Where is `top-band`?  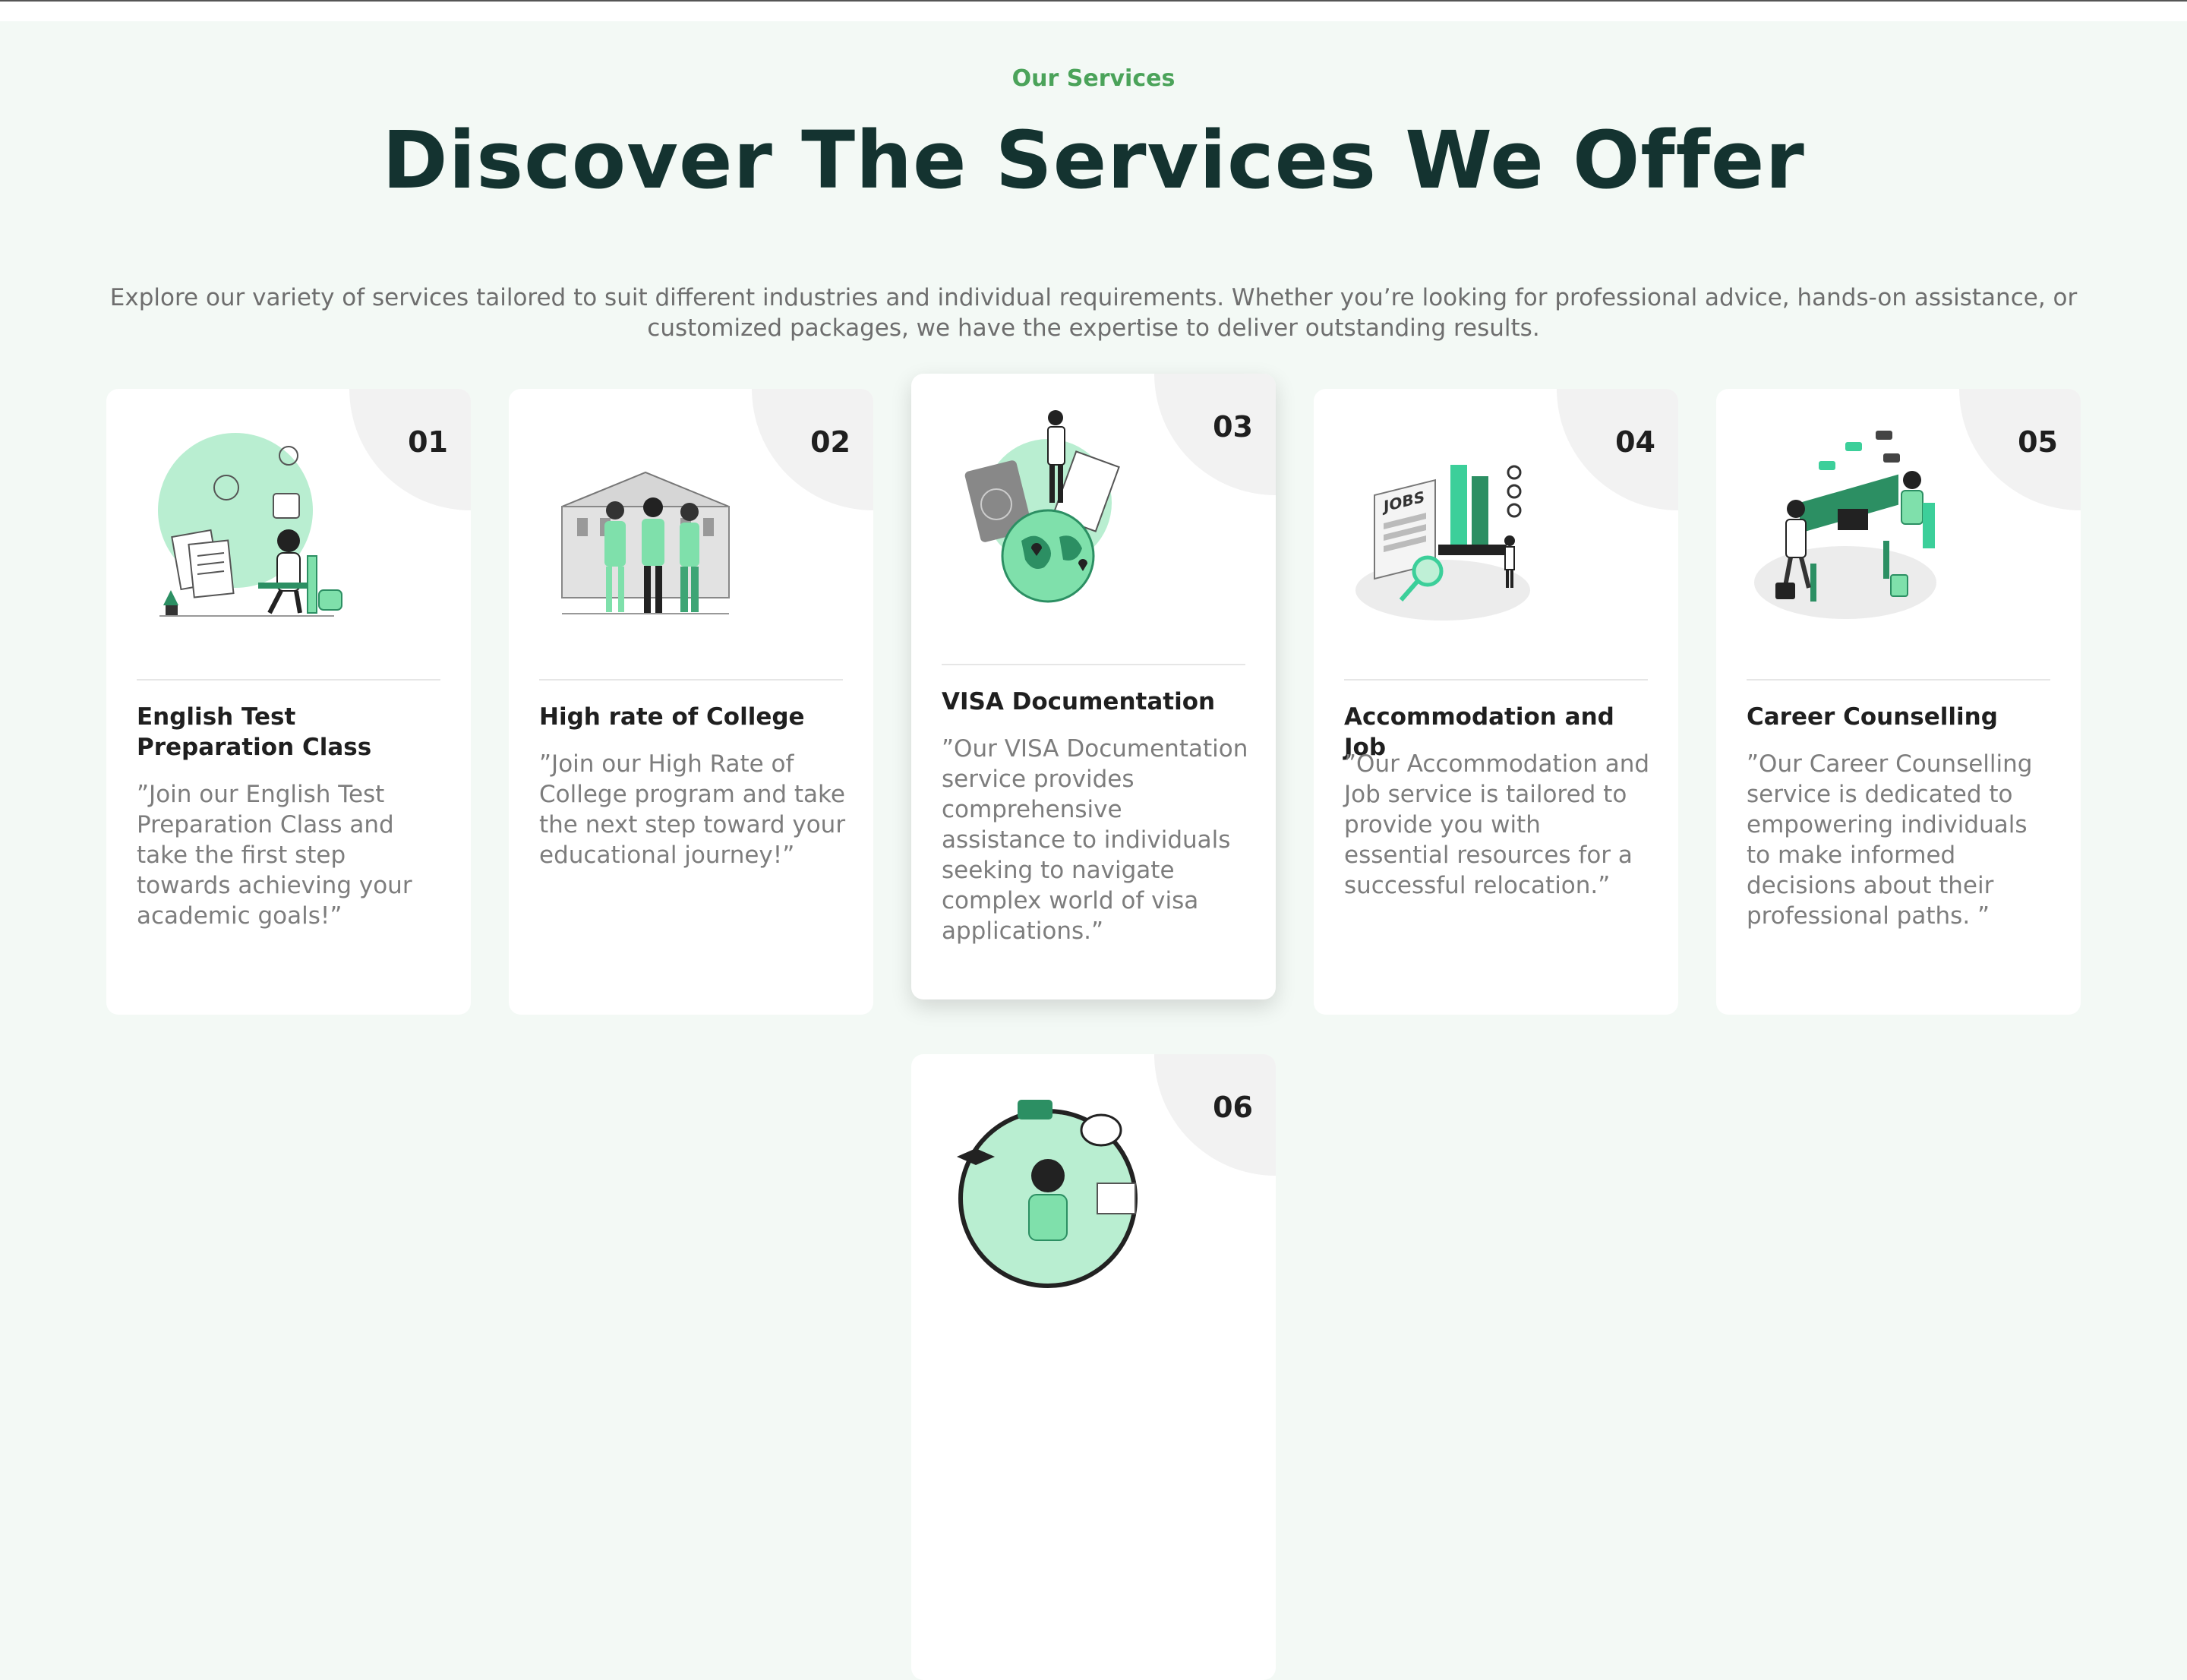 top-band is located at coordinates (1093, 11).